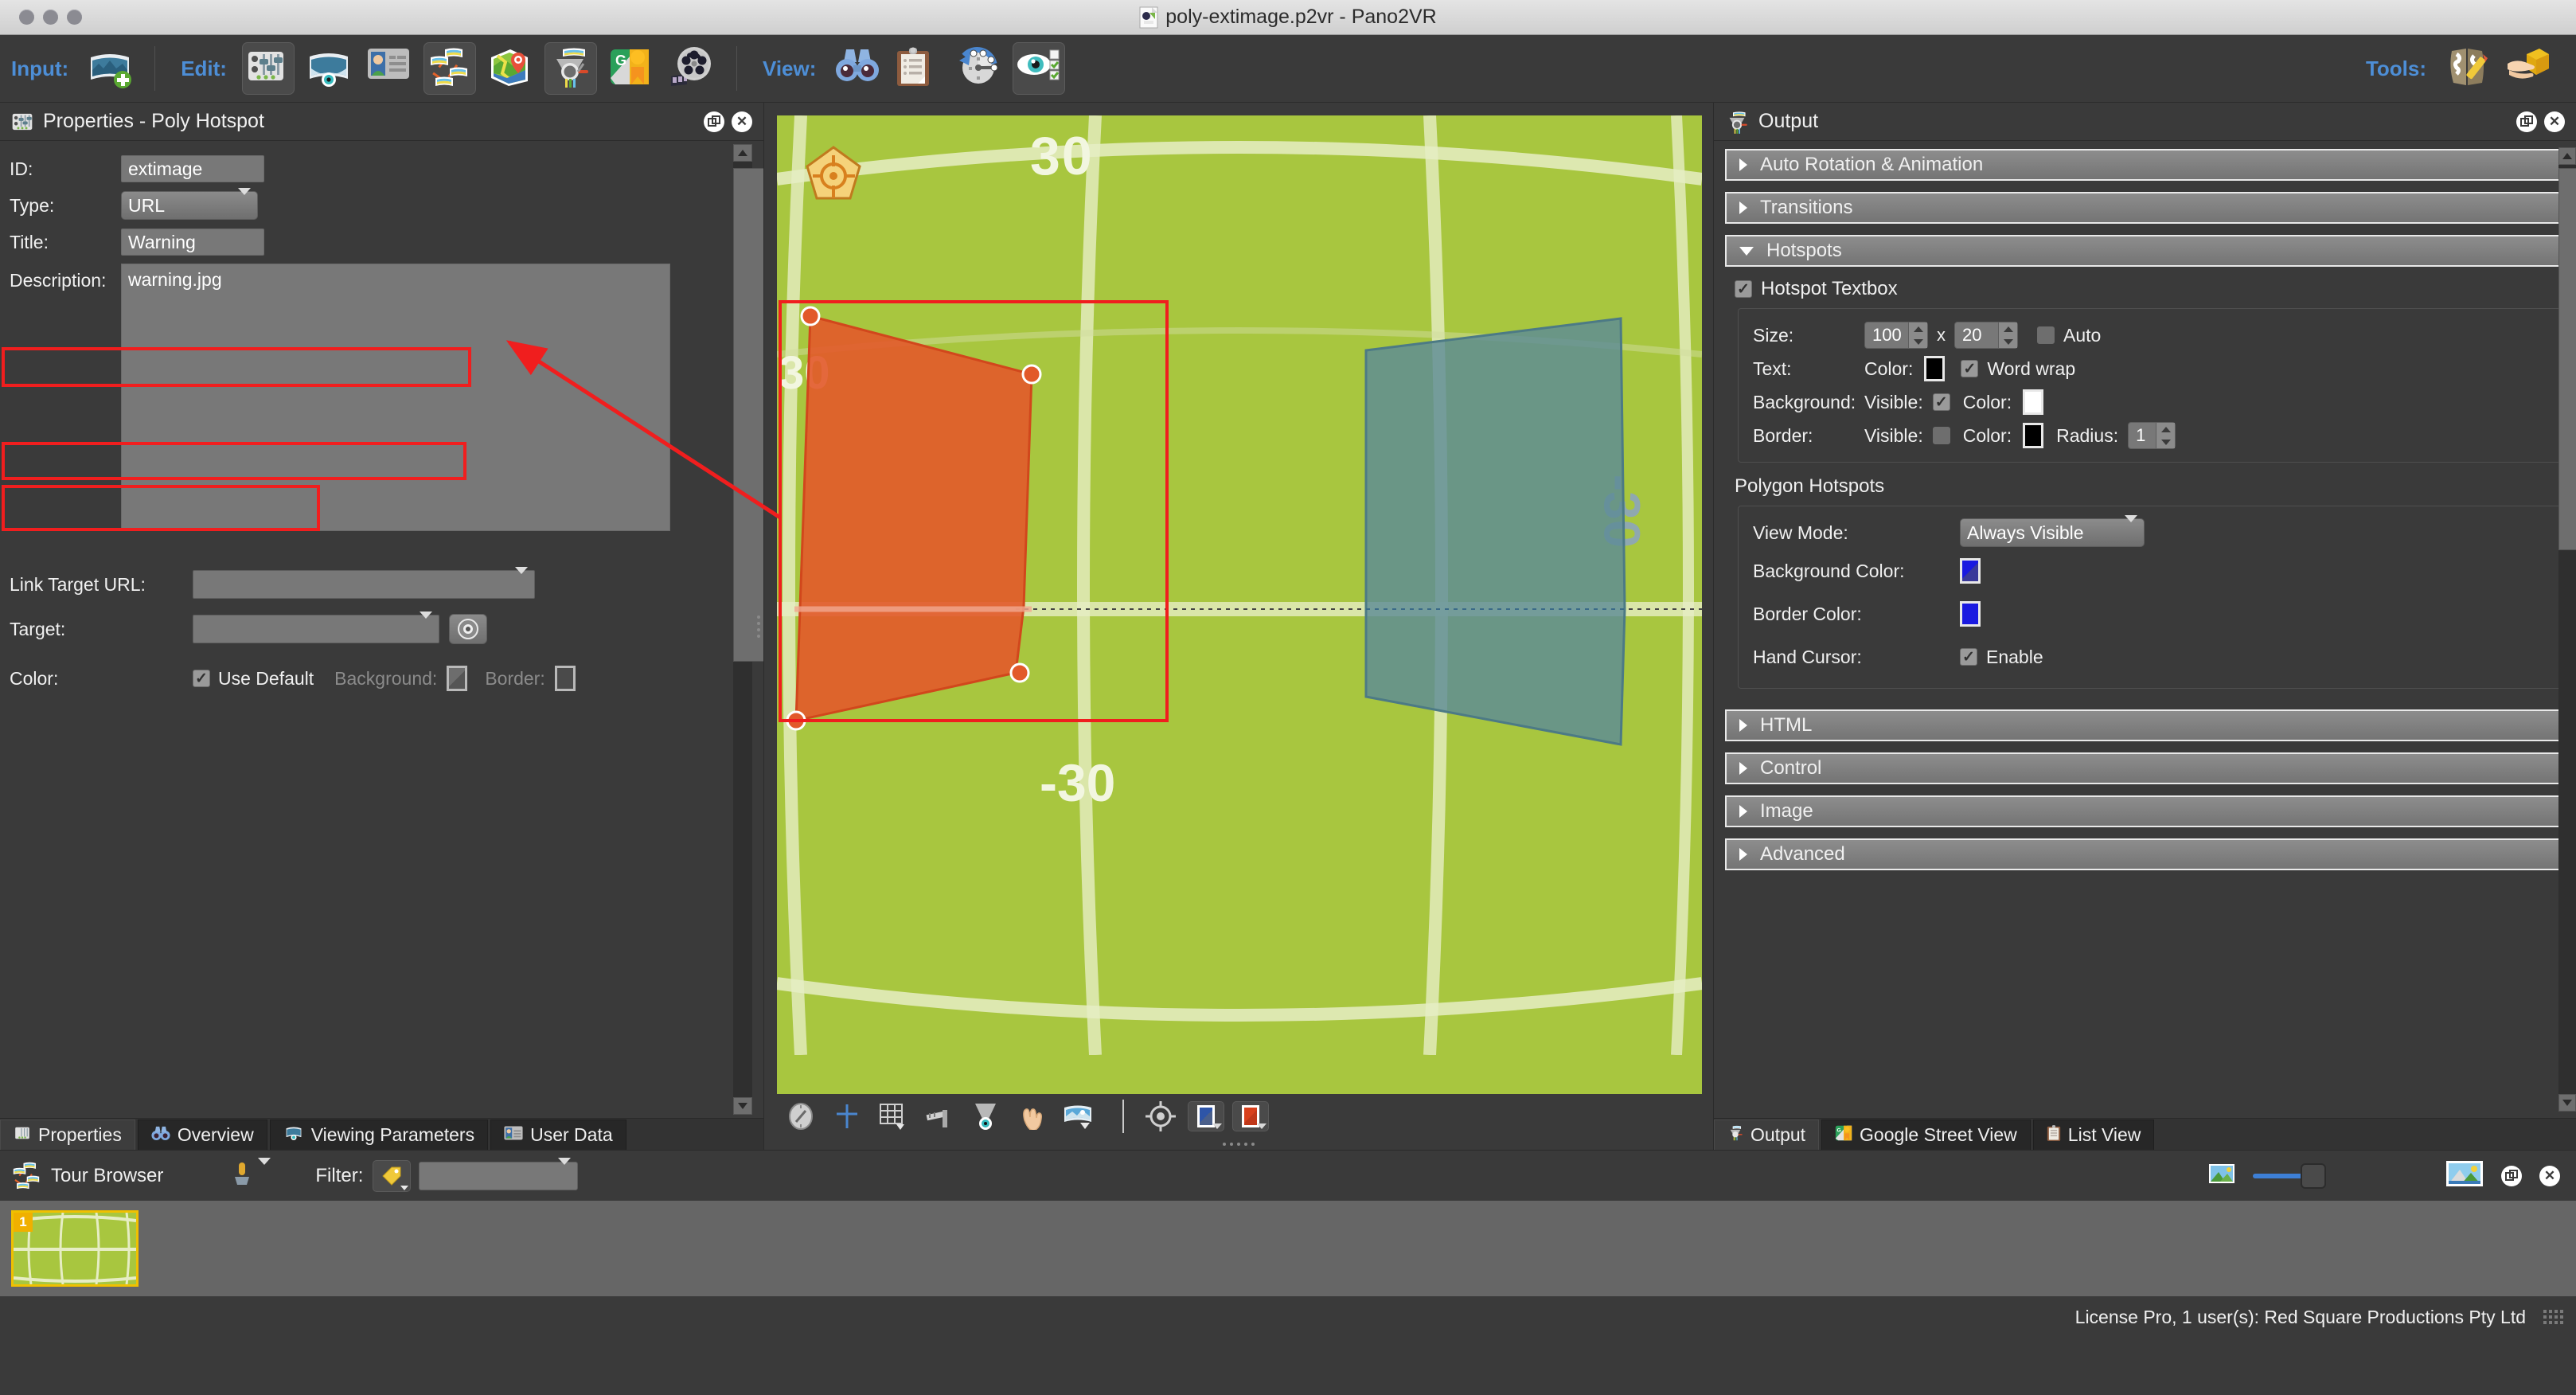  What do you see at coordinates (1968, 657) in the screenshot?
I see `hand-cursor-checkbox: ✓` at bounding box center [1968, 657].